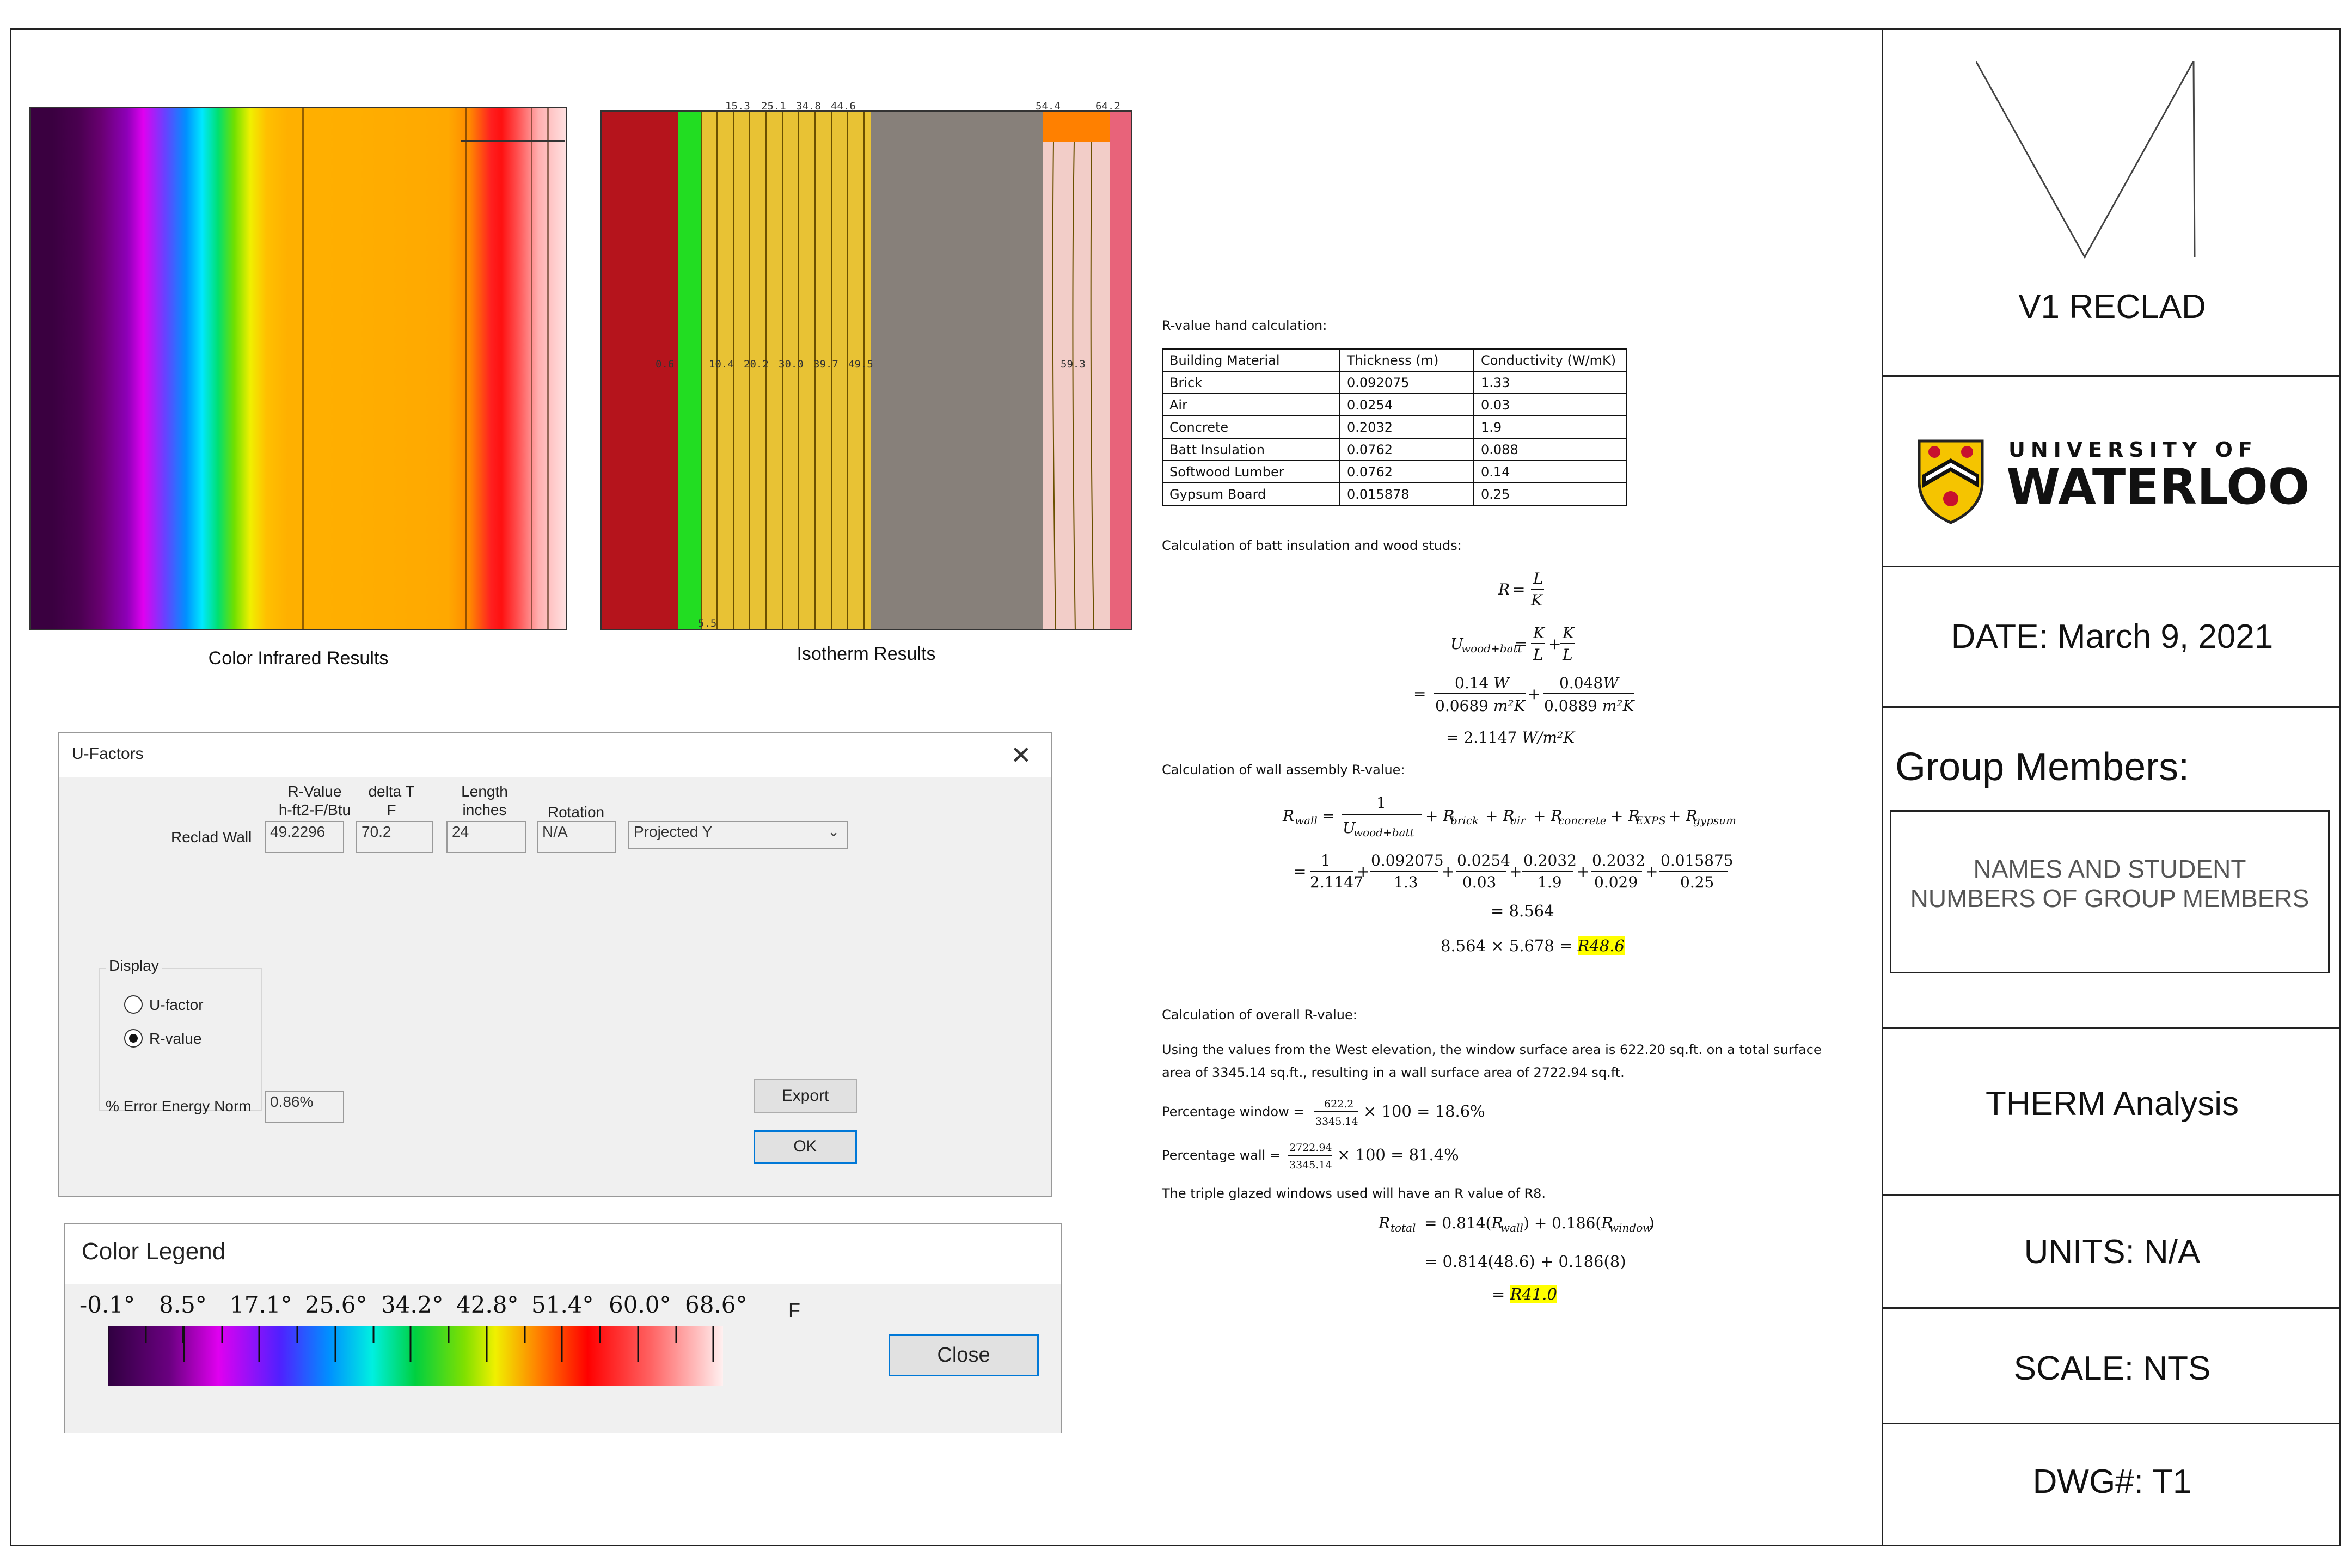 This screenshot has width=2352, height=1568. Describe the element at coordinates (773, 106) in the screenshot. I see `iso-label-top: 25.1` at that location.